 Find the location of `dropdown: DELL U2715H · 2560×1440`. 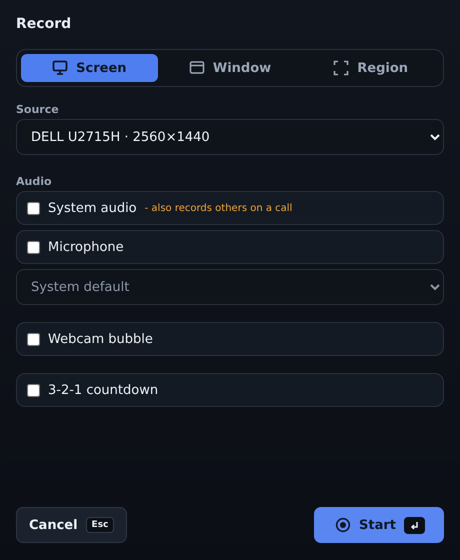

dropdown: DELL U2715H · 2560×1440 is located at coordinates (230, 137).